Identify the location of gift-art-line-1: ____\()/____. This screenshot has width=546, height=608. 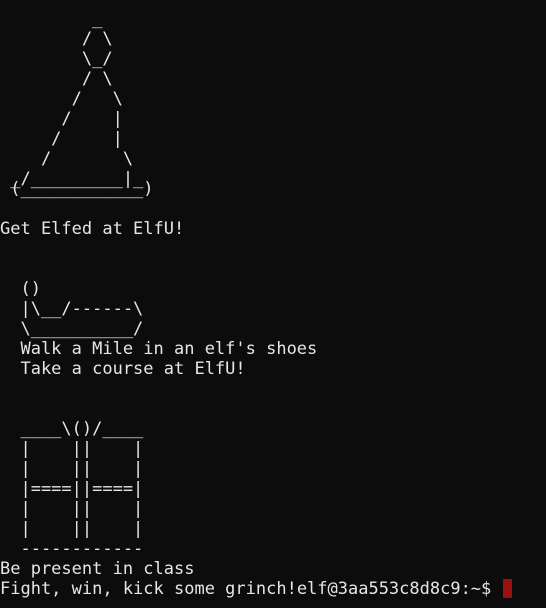
(72, 429).